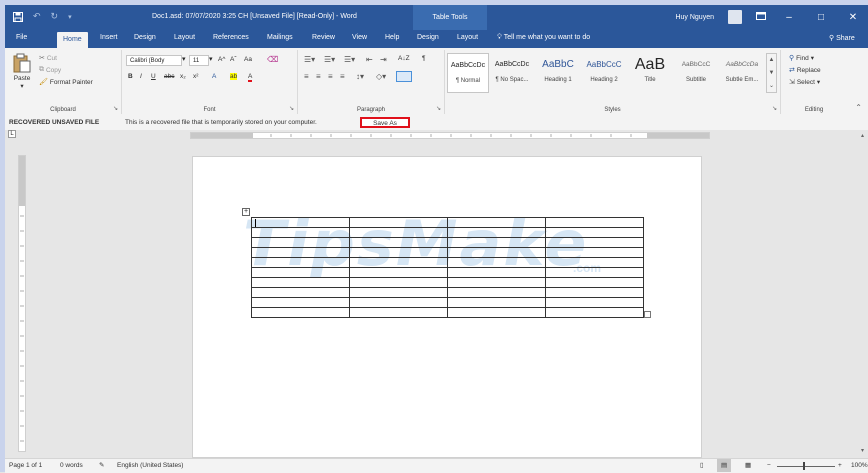 The image size is (868, 473). Describe the element at coordinates (735, 17) in the screenshot. I see `avatar` at that location.